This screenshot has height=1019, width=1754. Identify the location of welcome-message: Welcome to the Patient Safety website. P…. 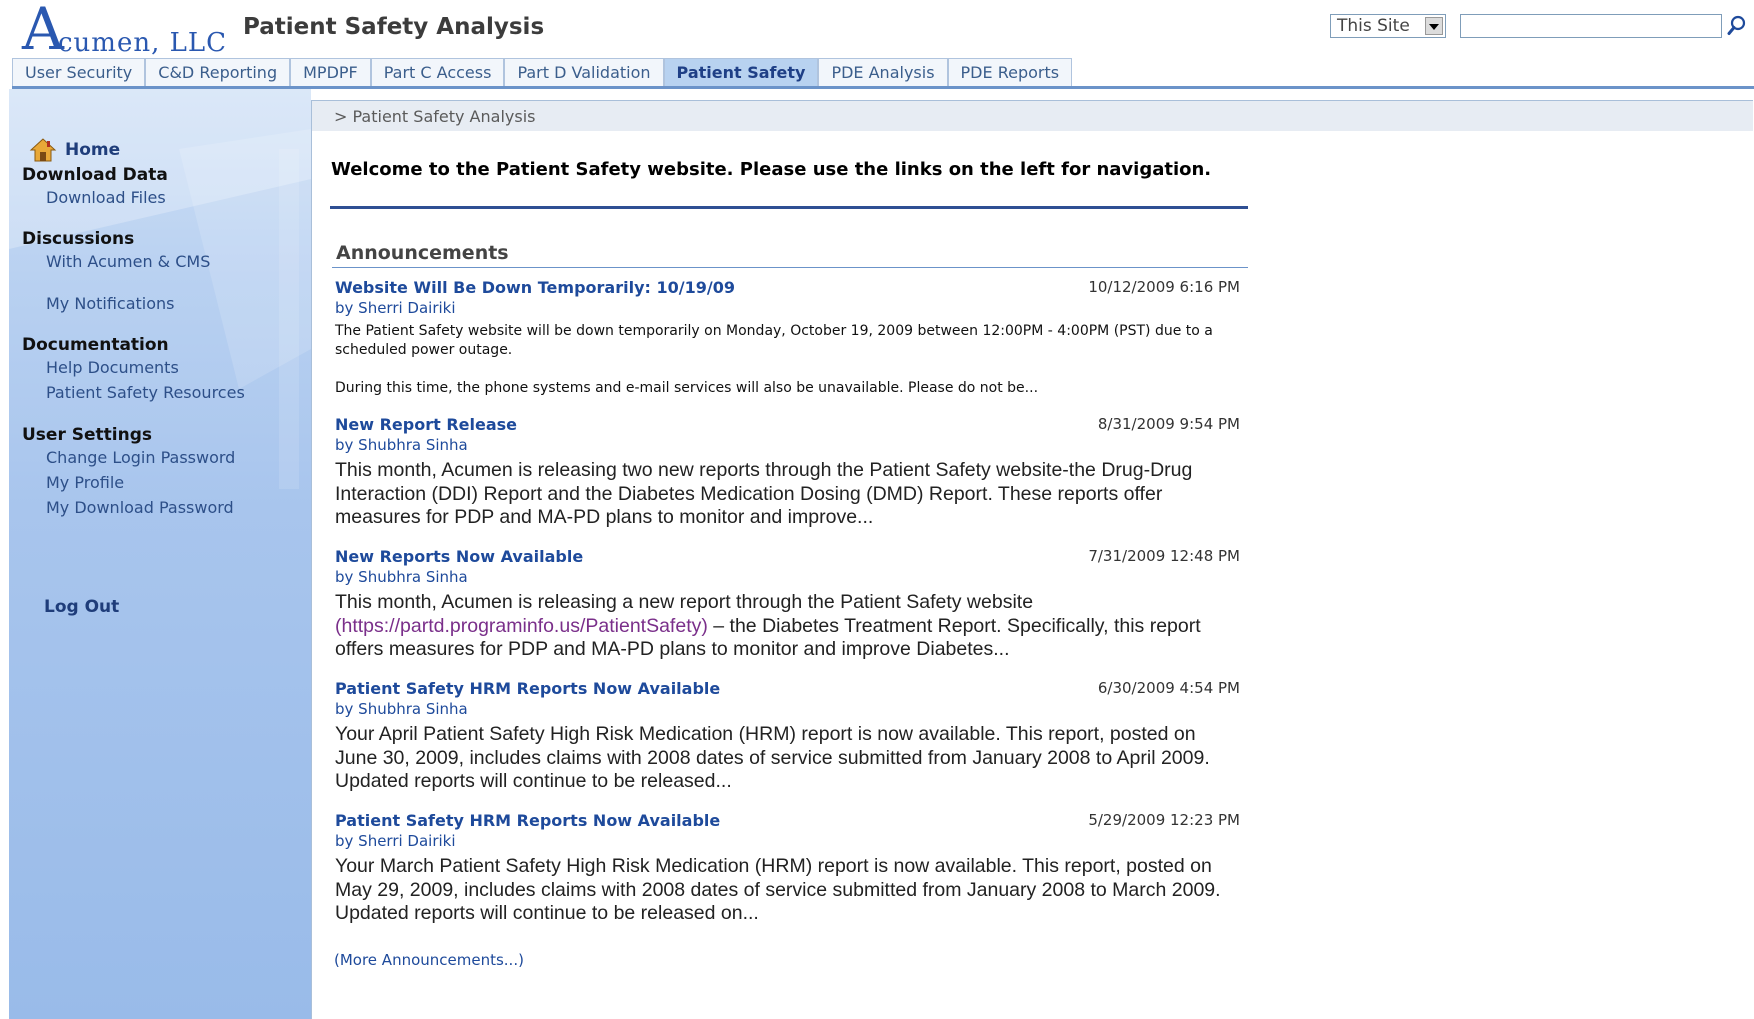
(771, 169).